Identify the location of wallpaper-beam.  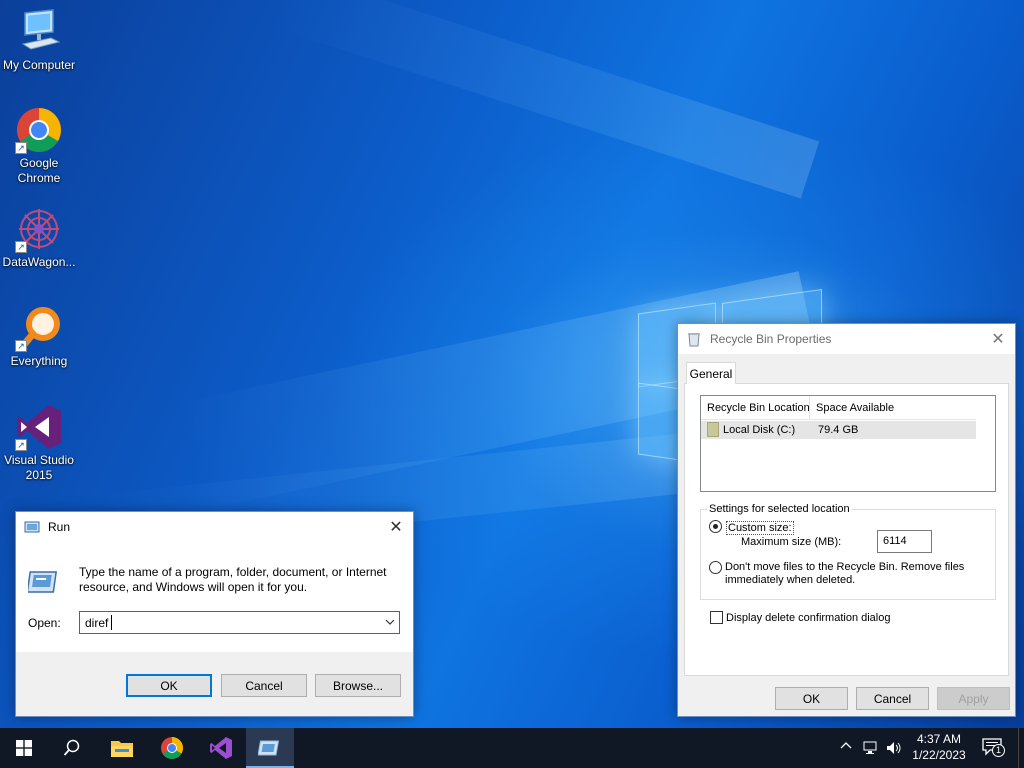
(544, 99).